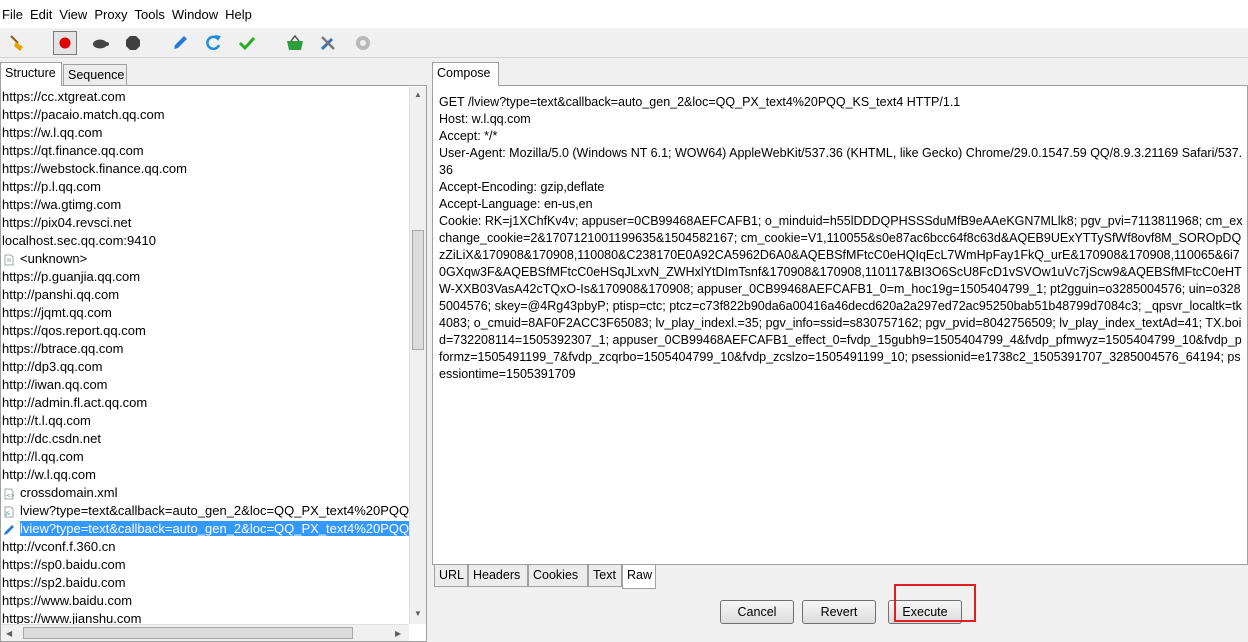 Image resolution: width=1248 pixels, height=642 pixels. Describe the element at coordinates (363, 43) in the screenshot. I see `settings-button` at that location.